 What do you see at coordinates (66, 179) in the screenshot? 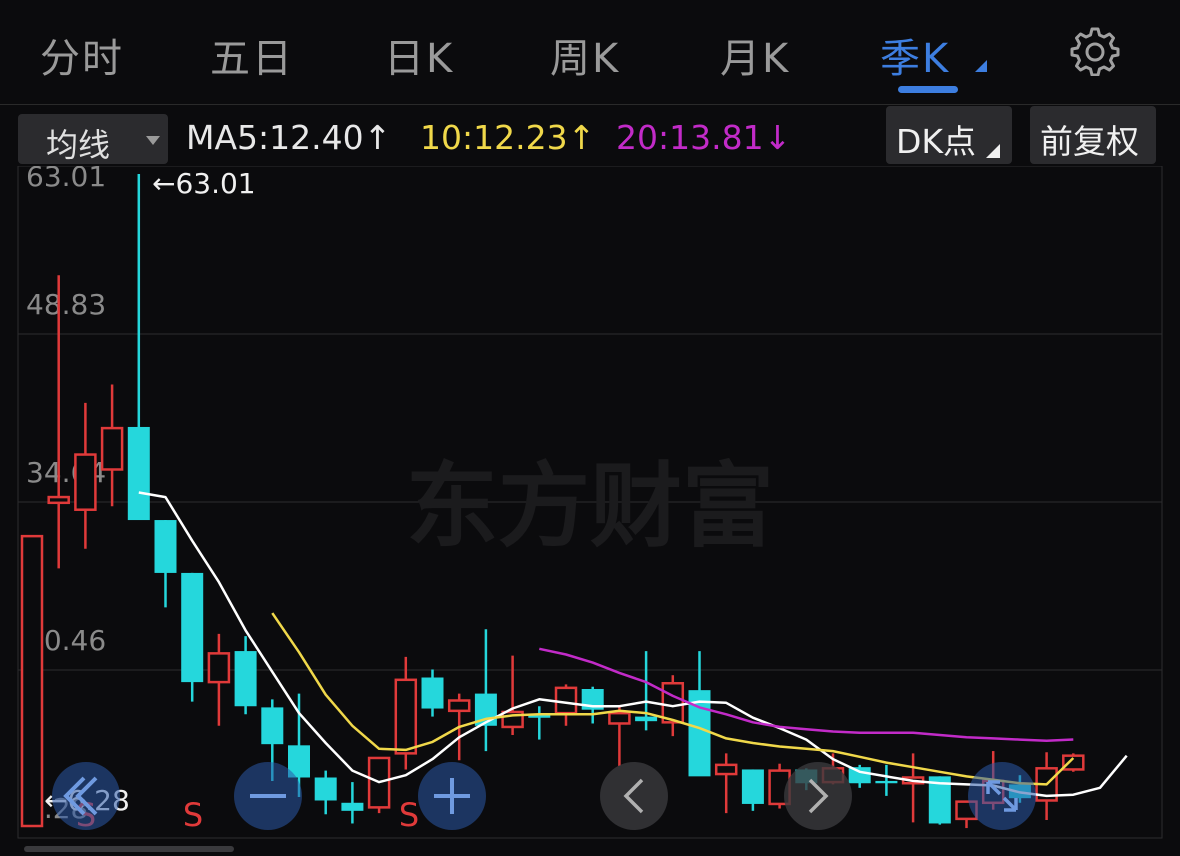
I see `y-tick-label: 63.01` at bounding box center [66, 179].